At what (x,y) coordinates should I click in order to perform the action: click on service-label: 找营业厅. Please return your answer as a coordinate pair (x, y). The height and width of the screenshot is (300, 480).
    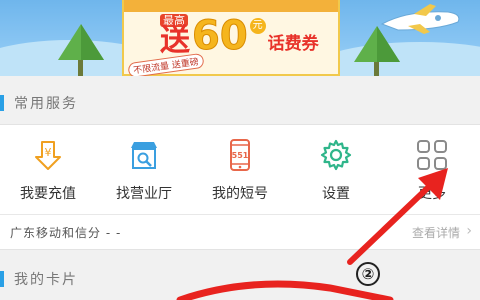
    Looking at the image, I should click on (144, 194).